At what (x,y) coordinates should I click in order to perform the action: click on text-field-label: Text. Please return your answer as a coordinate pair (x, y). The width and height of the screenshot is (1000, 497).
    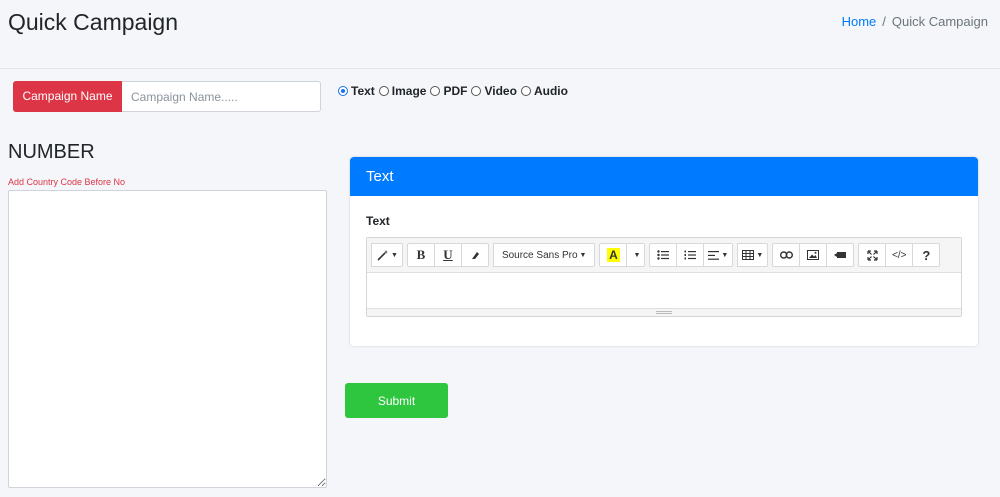
    Looking at the image, I should click on (378, 221).